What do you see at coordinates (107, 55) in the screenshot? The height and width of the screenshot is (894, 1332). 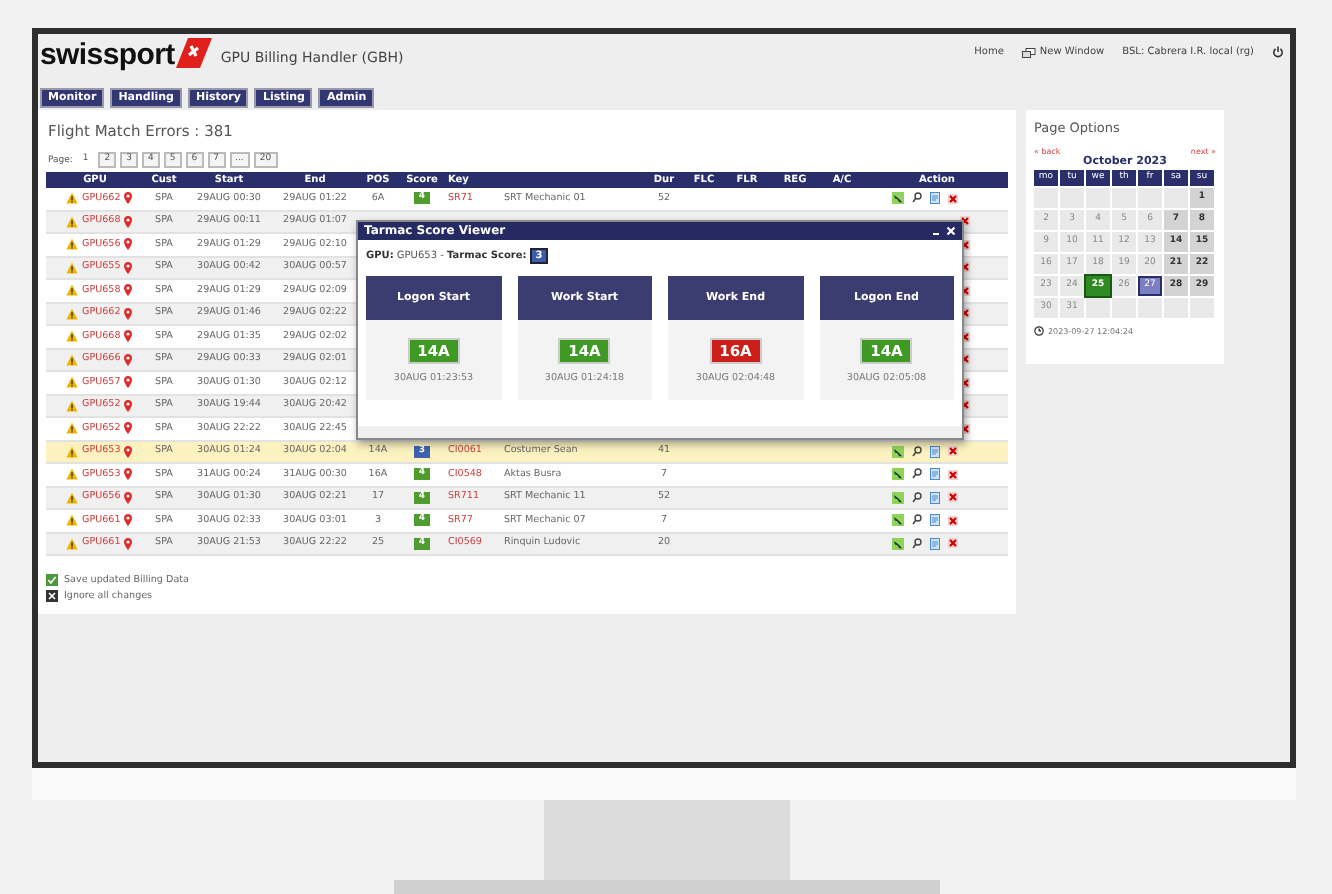 I see `logo: swissport` at bounding box center [107, 55].